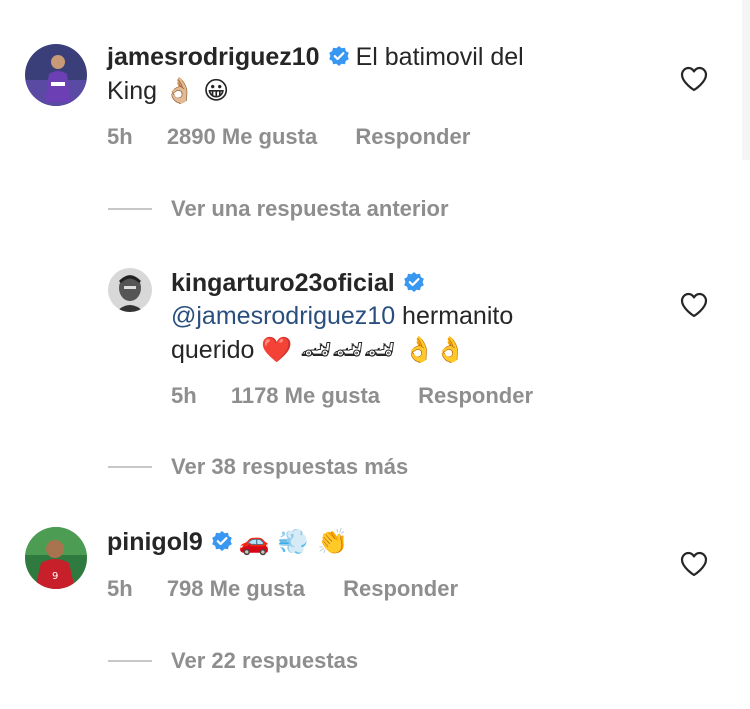 The width and height of the screenshot is (750, 709). Describe the element at coordinates (213, 57) in the screenshot. I see `username: jamesrodriguez10` at that location.